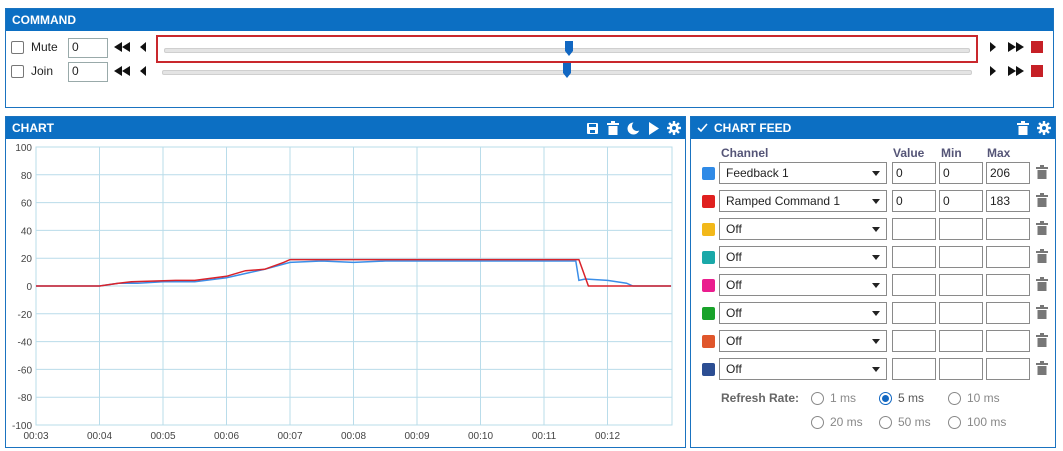  Describe the element at coordinates (974, 398) in the screenshot. I see `refresh-option: 10 ms` at that location.